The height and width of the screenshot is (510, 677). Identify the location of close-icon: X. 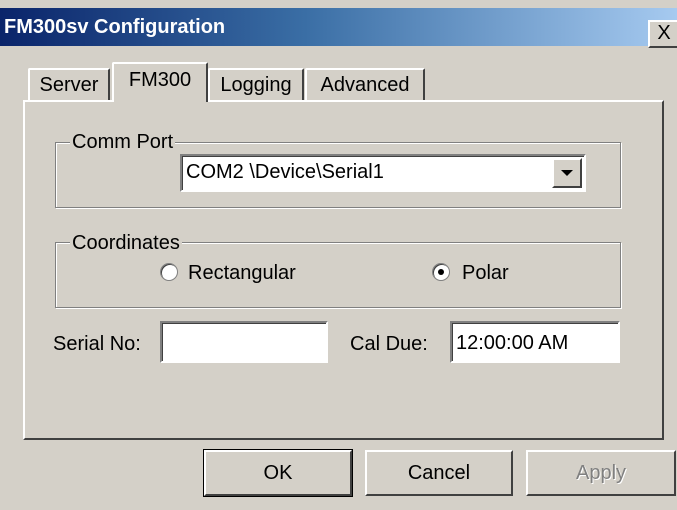
(664, 33).